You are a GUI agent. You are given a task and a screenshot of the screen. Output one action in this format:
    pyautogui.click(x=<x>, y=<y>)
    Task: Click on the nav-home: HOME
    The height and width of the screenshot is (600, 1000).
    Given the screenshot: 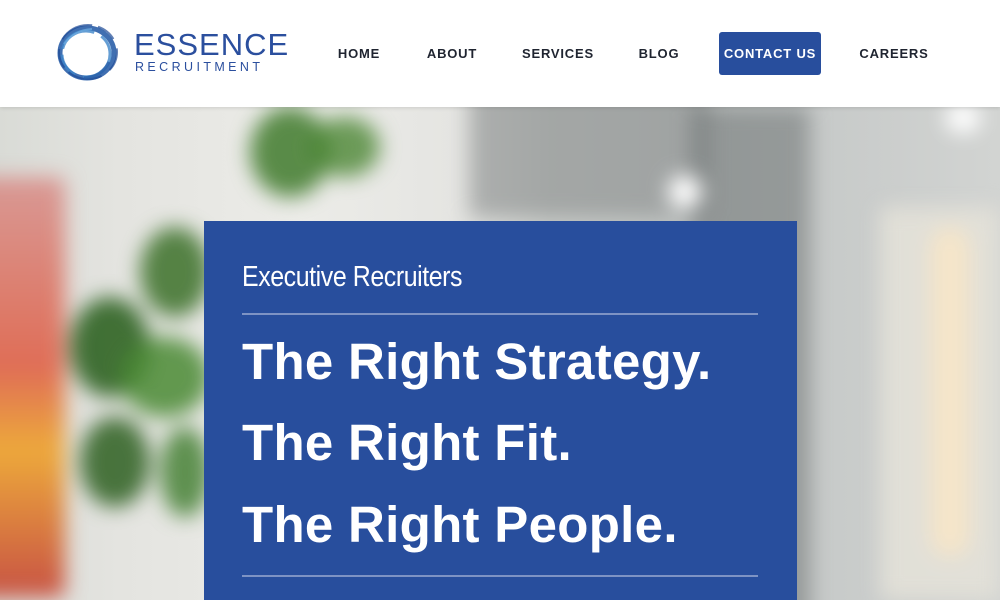 What is the action you would take?
    pyautogui.click(x=359, y=53)
    